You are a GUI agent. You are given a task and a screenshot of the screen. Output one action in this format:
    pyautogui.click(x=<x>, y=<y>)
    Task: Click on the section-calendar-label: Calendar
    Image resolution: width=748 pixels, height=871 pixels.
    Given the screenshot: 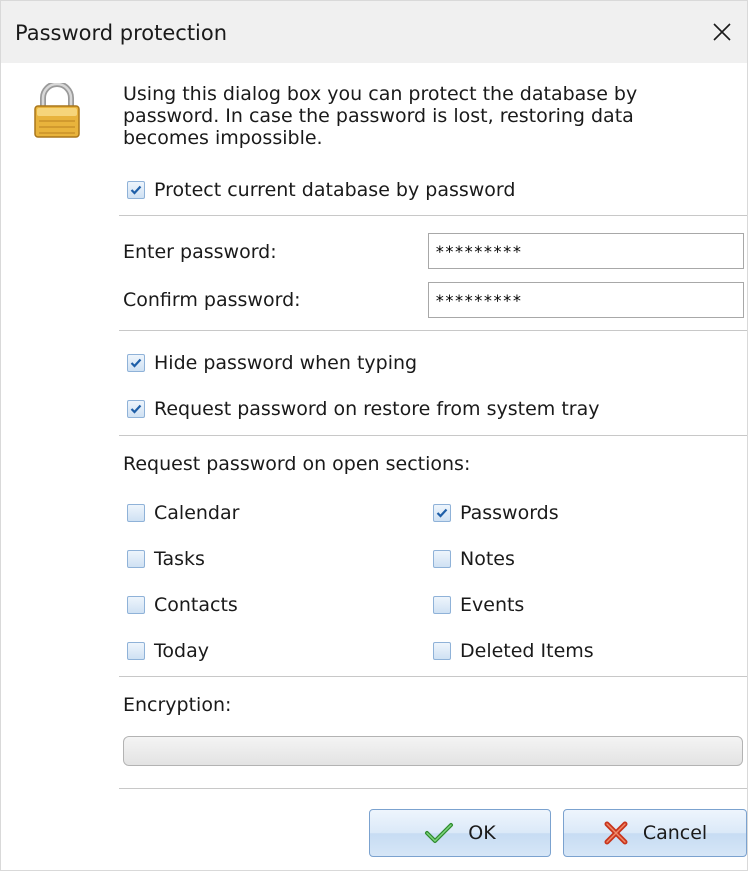 What is the action you would take?
    pyautogui.click(x=197, y=513)
    